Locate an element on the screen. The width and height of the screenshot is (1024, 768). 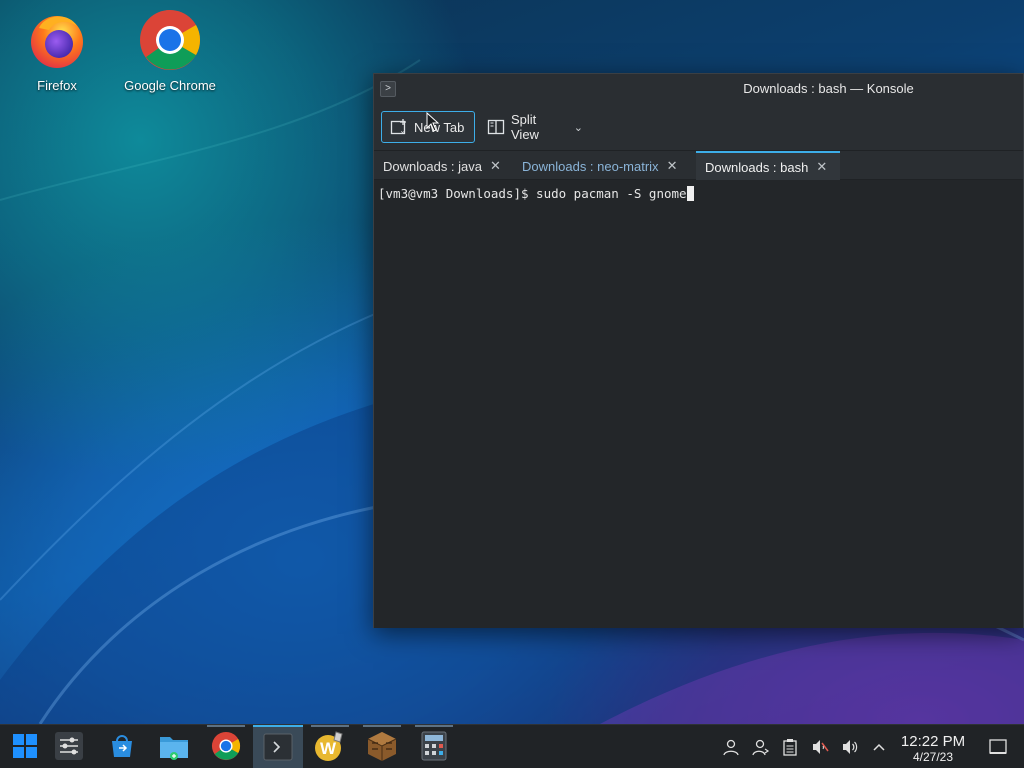
chevron-down-icon: ⌄ is located at coordinates (578, 127).